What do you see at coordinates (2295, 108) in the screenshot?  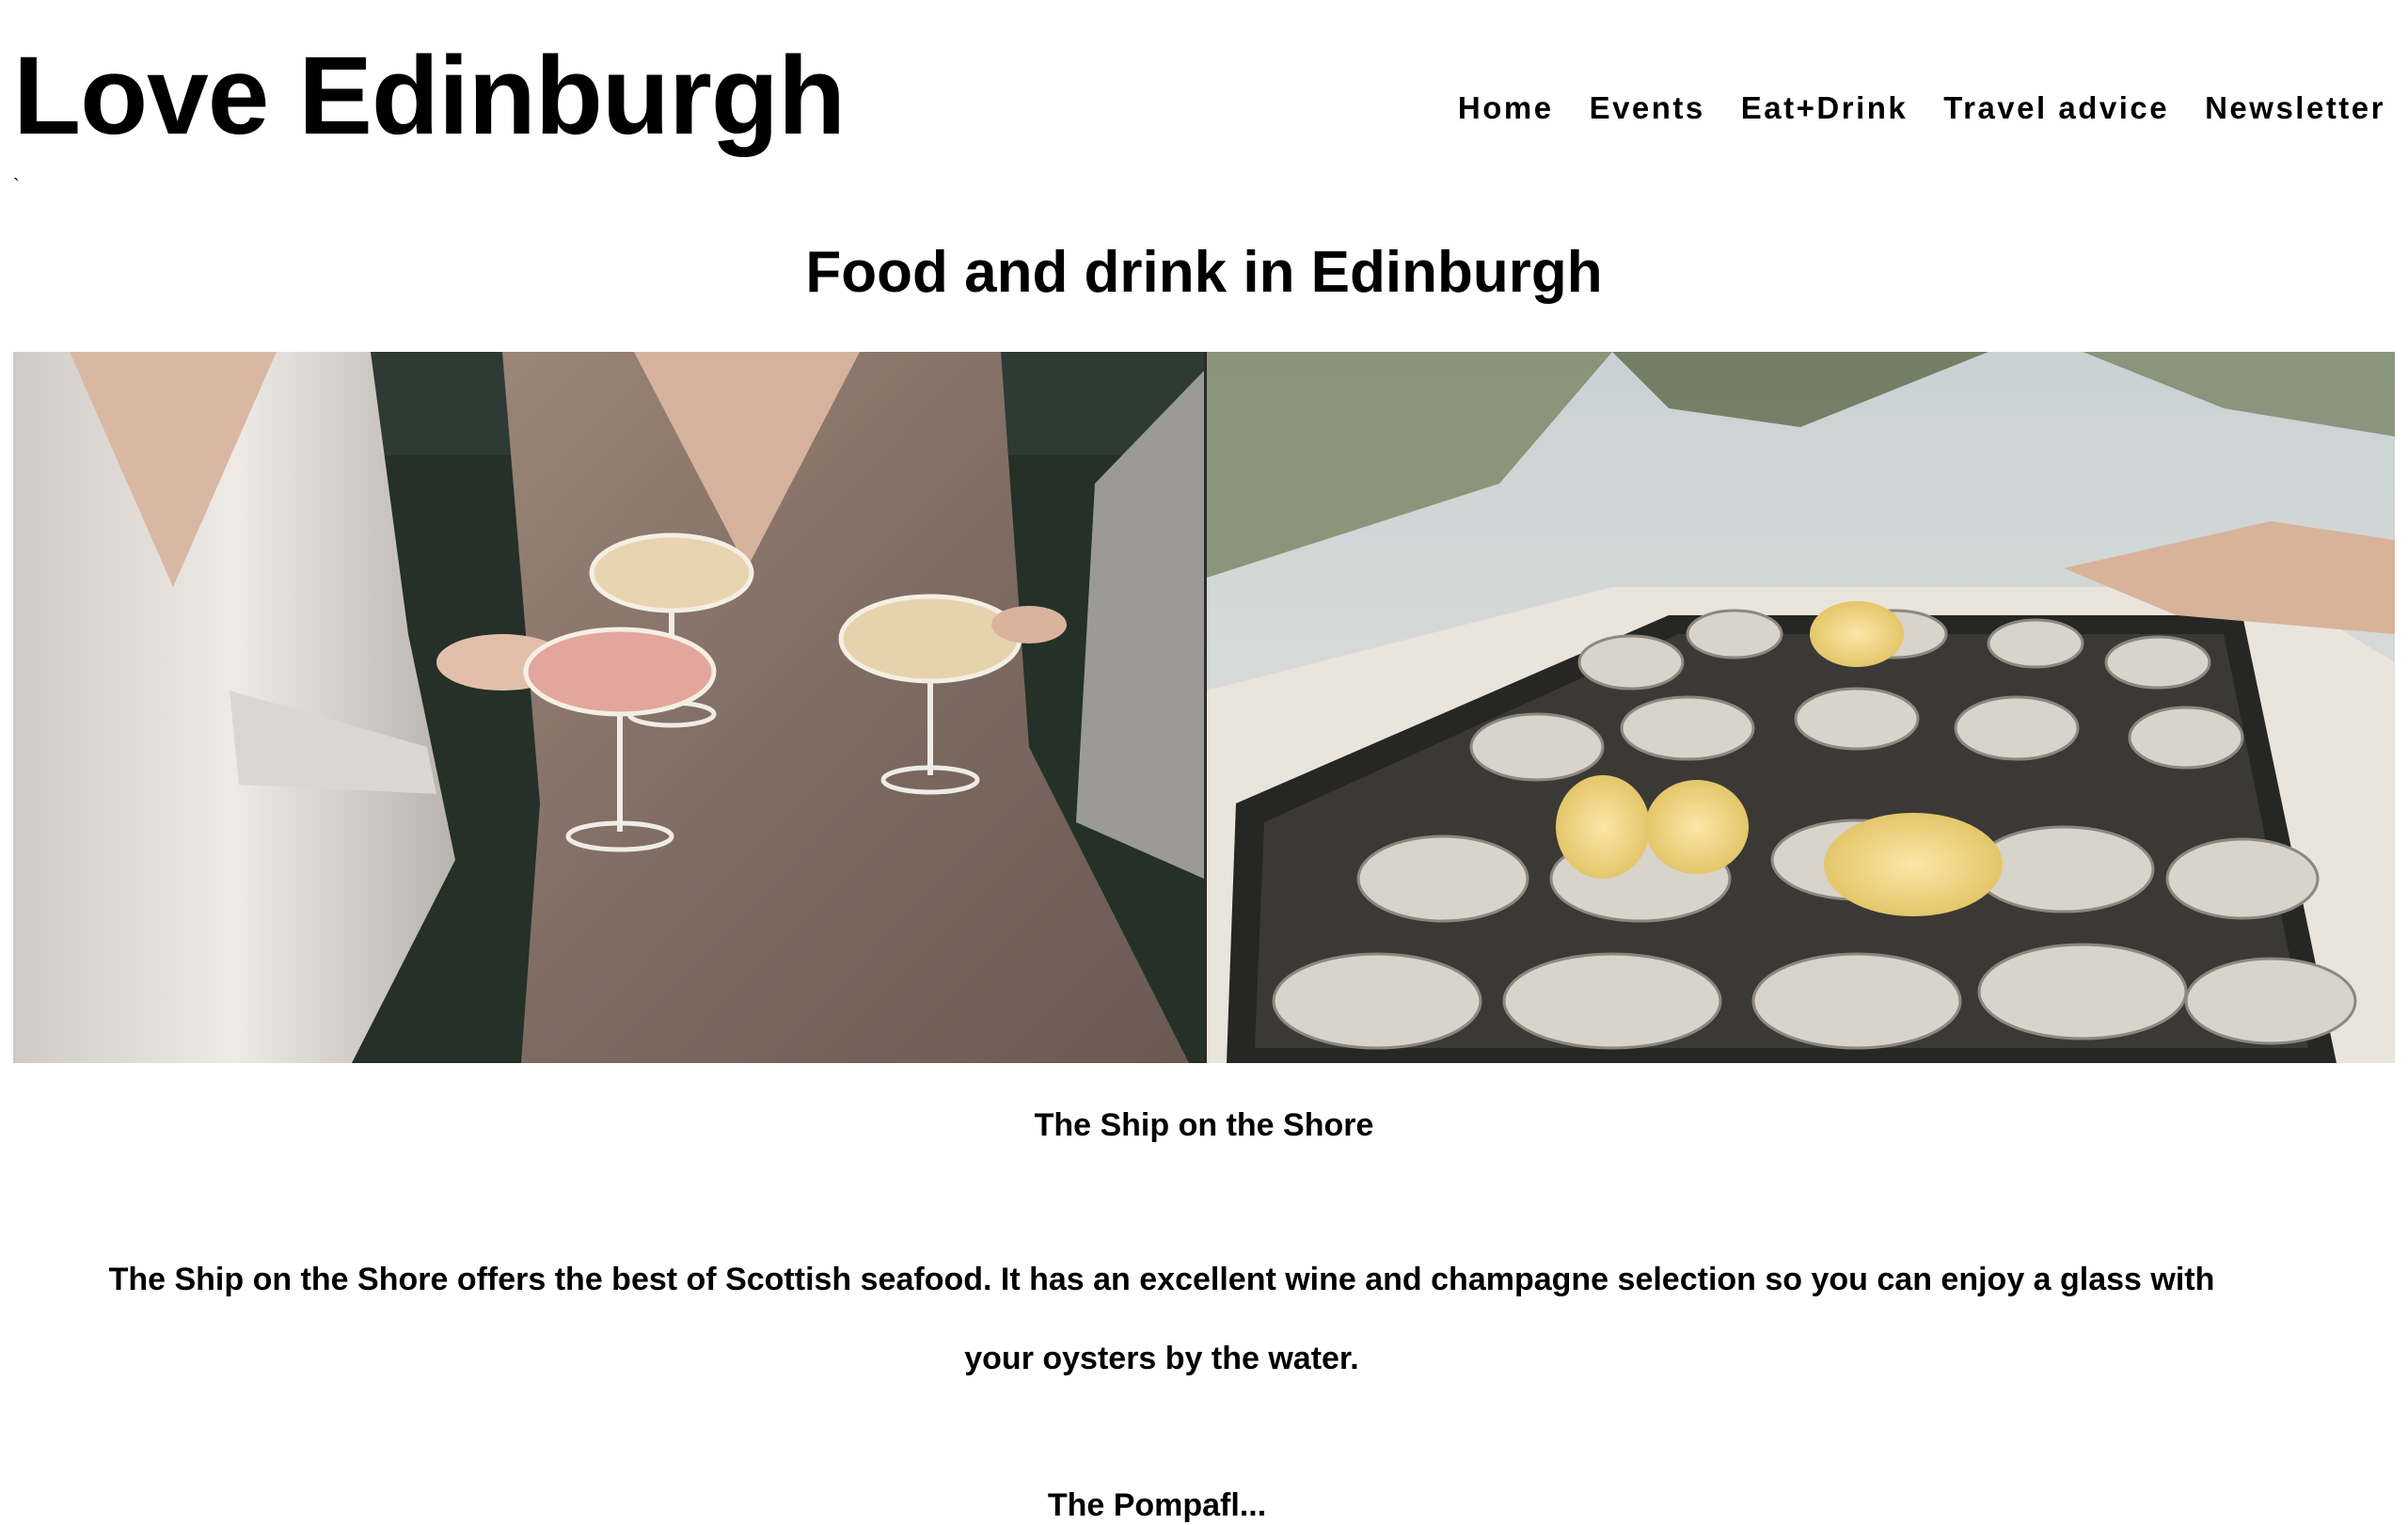 I see `nav-newsletter-link: Newsletter` at bounding box center [2295, 108].